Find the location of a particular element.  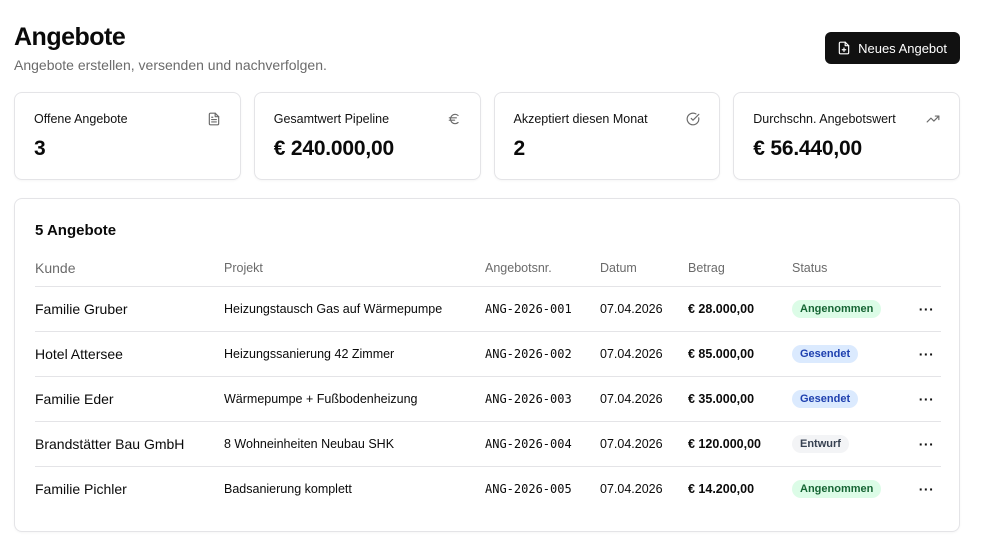

cell-kunde: Familie Gruber is located at coordinates (129, 309).